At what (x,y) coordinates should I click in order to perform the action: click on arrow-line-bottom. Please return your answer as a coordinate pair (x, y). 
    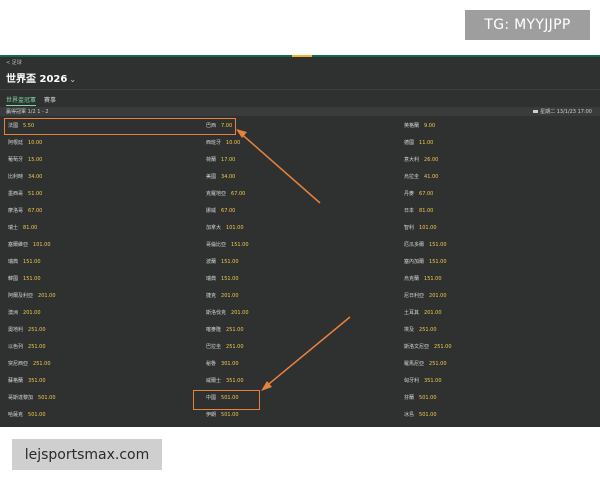
    Looking at the image, I should click on (307, 352).